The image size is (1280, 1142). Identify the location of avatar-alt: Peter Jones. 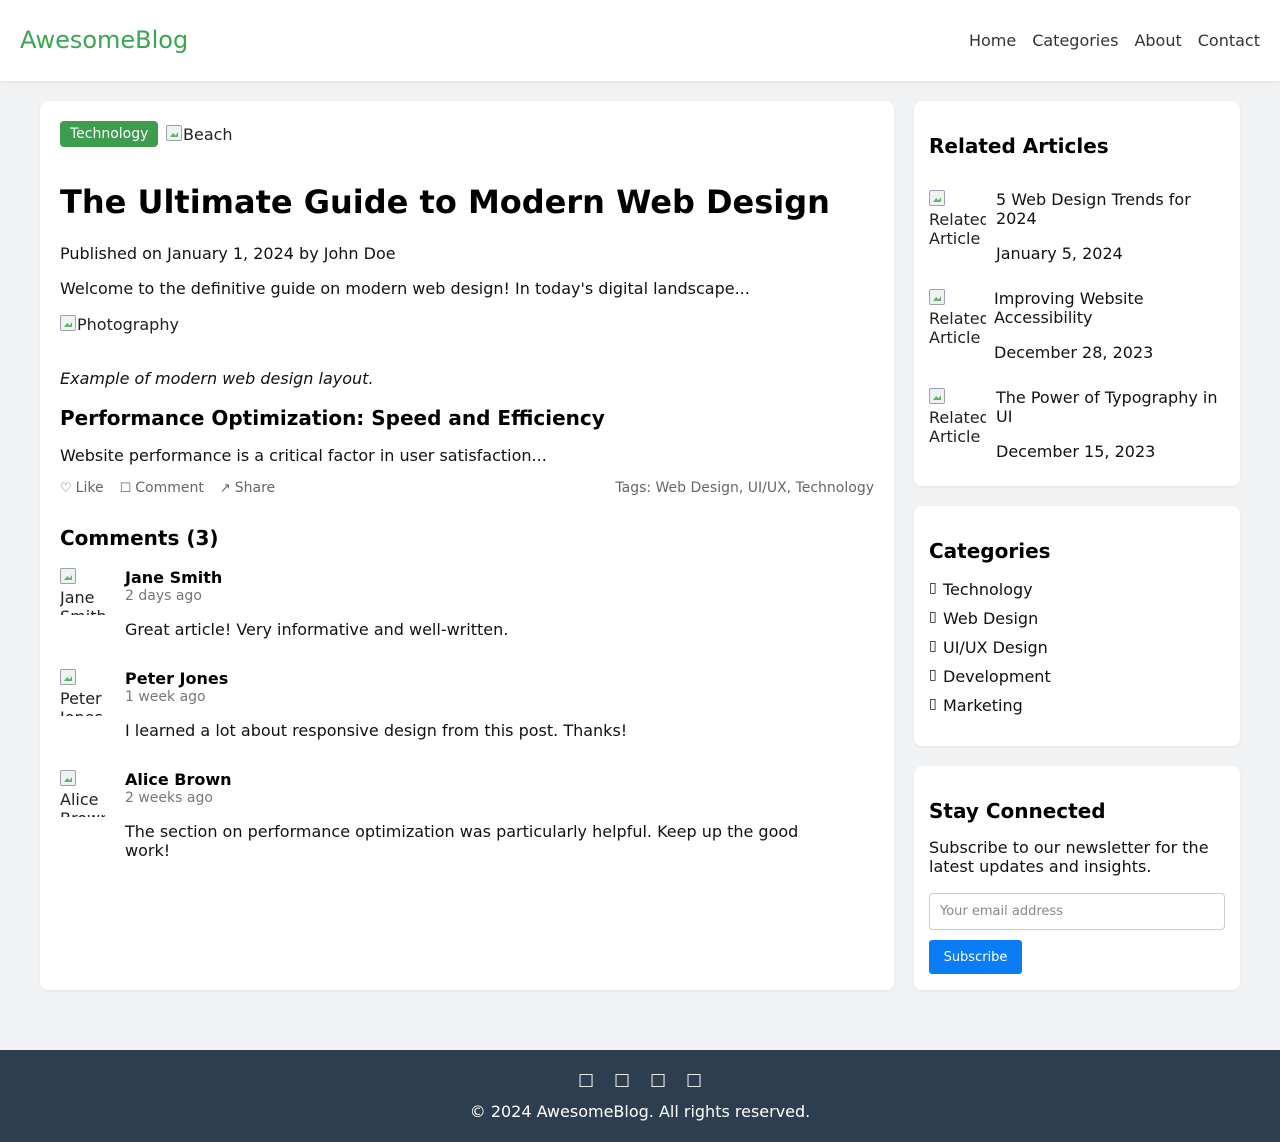
(81, 702).